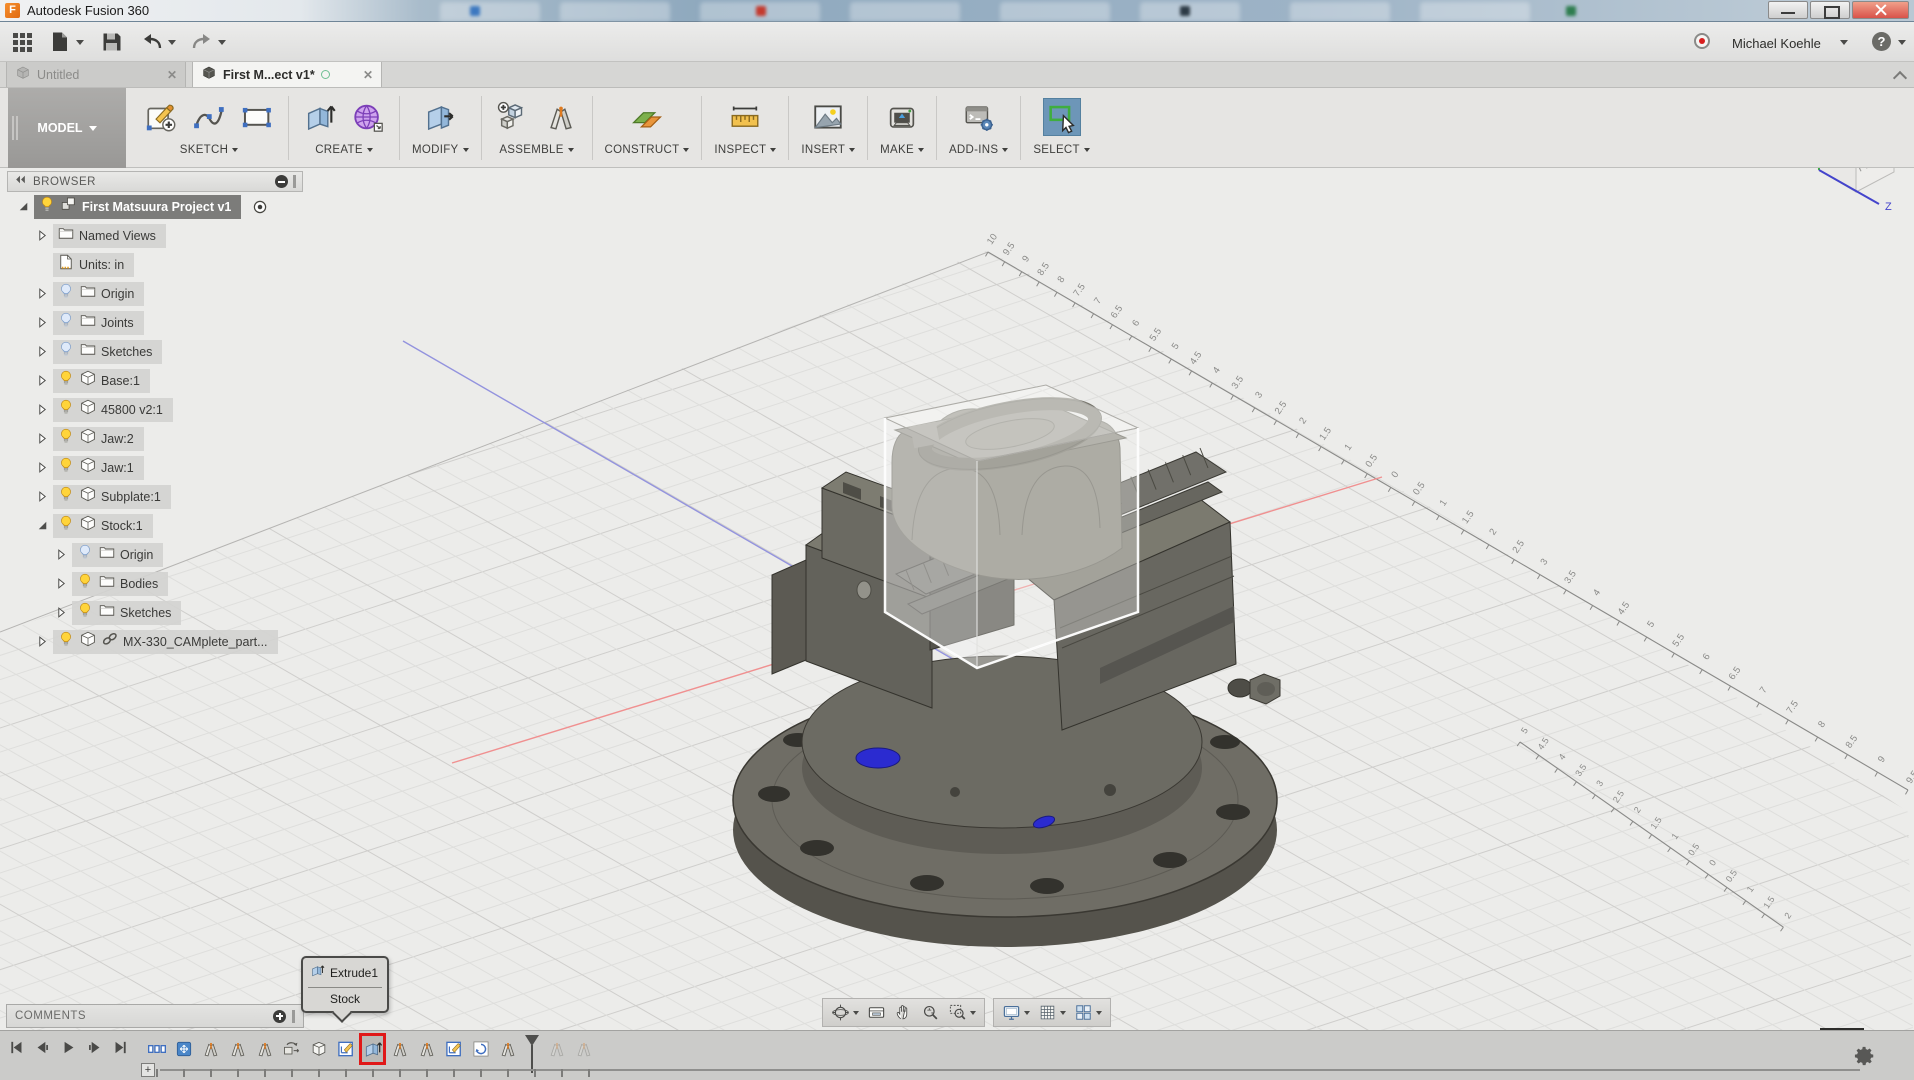 The width and height of the screenshot is (1914, 1080). What do you see at coordinates (1052, 1012) in the screenshot?
I see `grid-settings-button` at bounding box center [1052, 1012].